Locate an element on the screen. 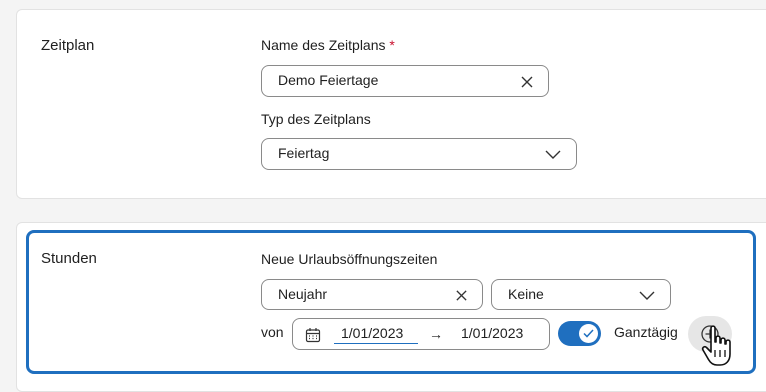  schedule-type-value: Feiertag is located at coordinates (304, 153).